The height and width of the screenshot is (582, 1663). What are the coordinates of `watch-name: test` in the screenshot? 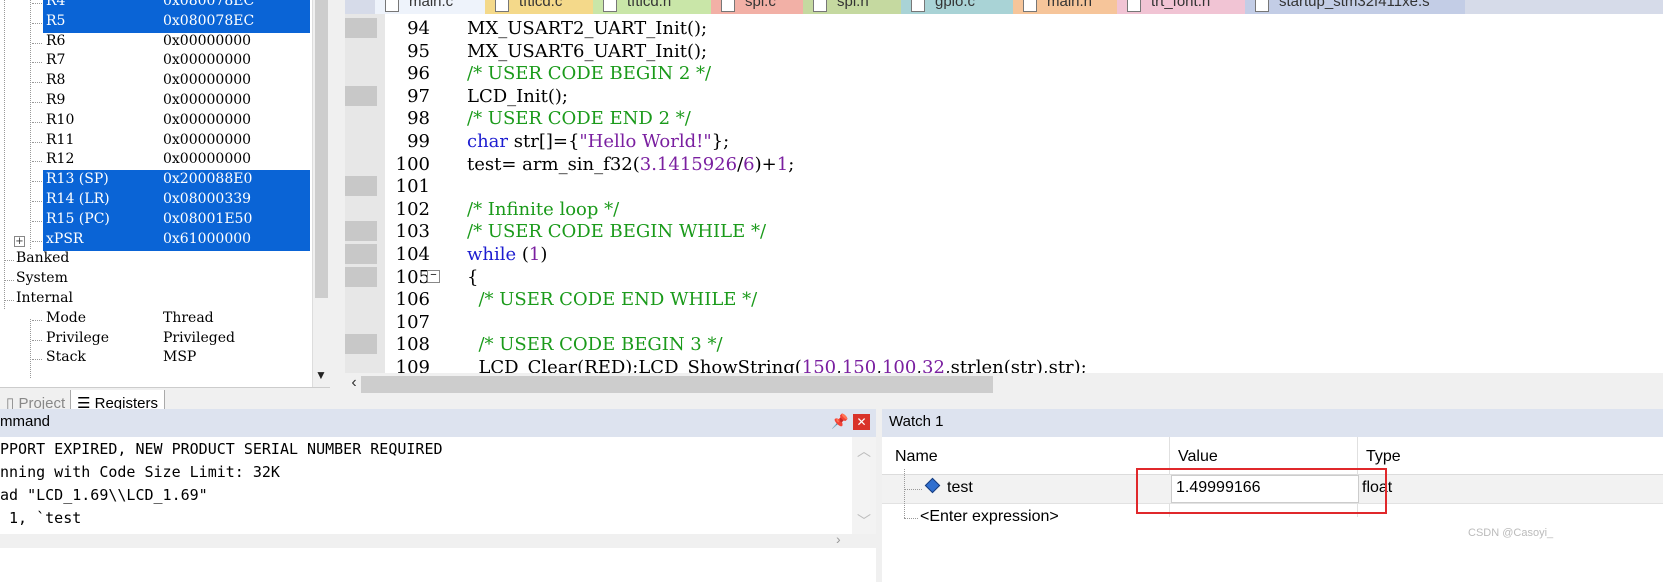 It's located at (960, 488).